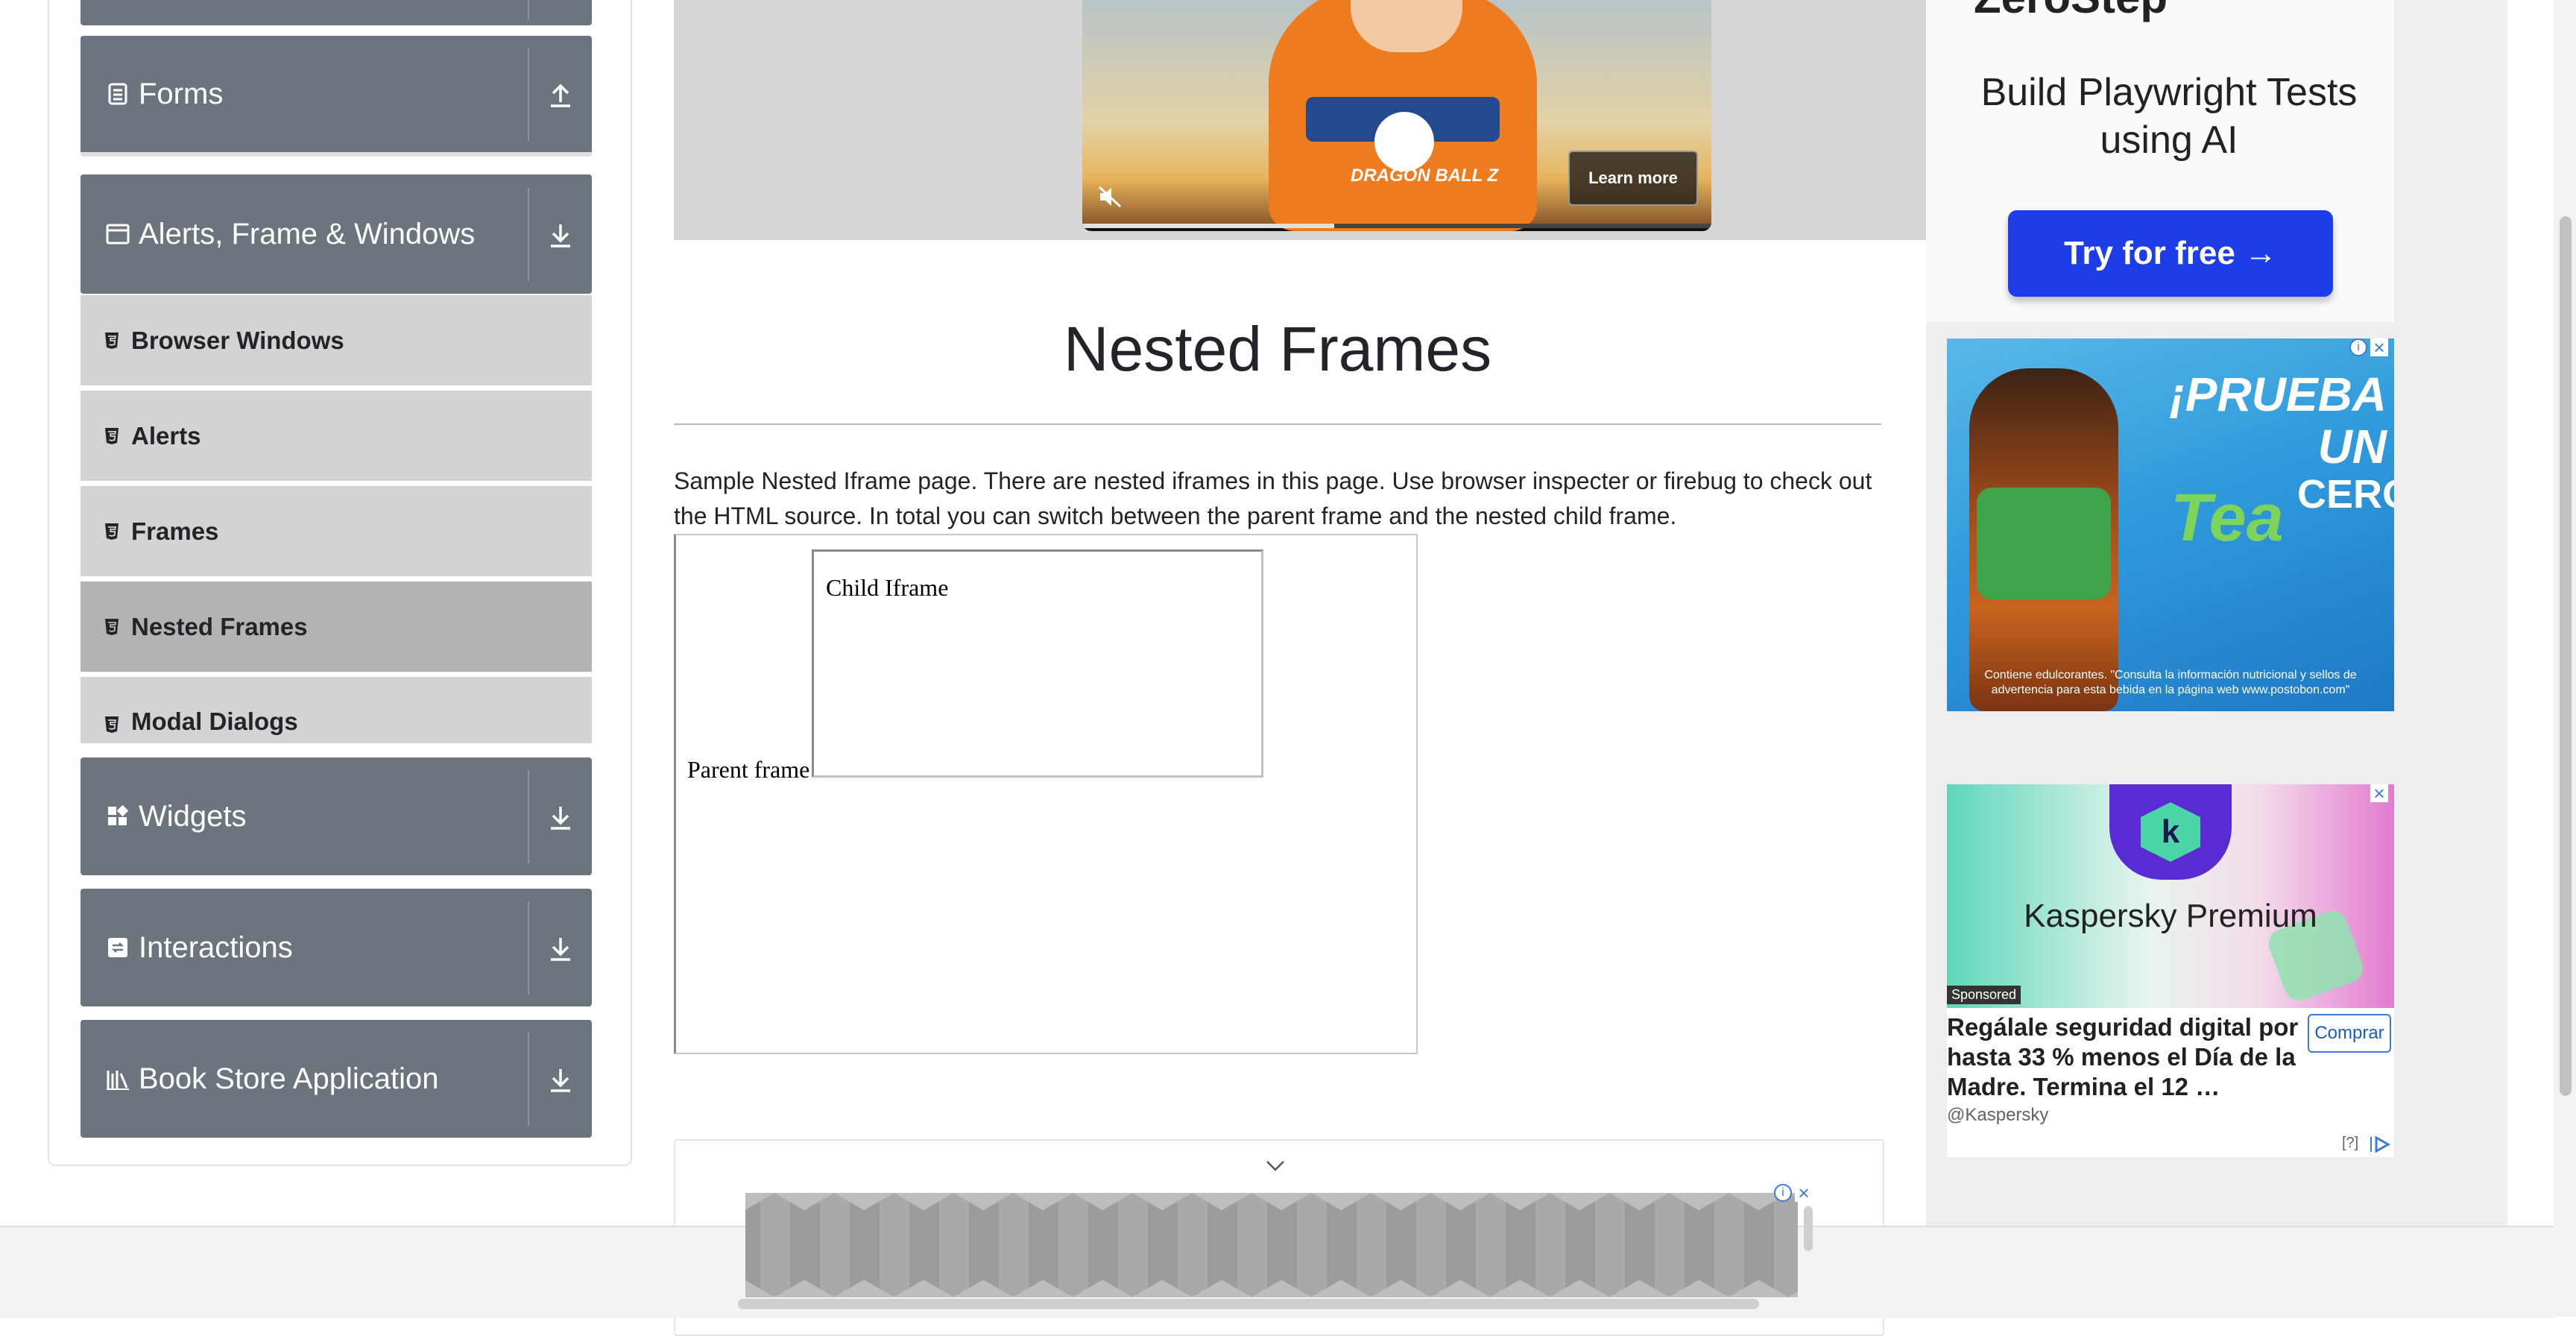  What do you see at coordinates (2071, 11) in the screenshot?
I see `zerostep-logo: ZeroStep` at bounding box center [2071, 11].